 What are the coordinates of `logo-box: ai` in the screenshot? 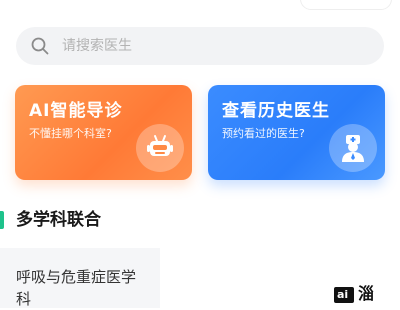 It's located at (344, 295).